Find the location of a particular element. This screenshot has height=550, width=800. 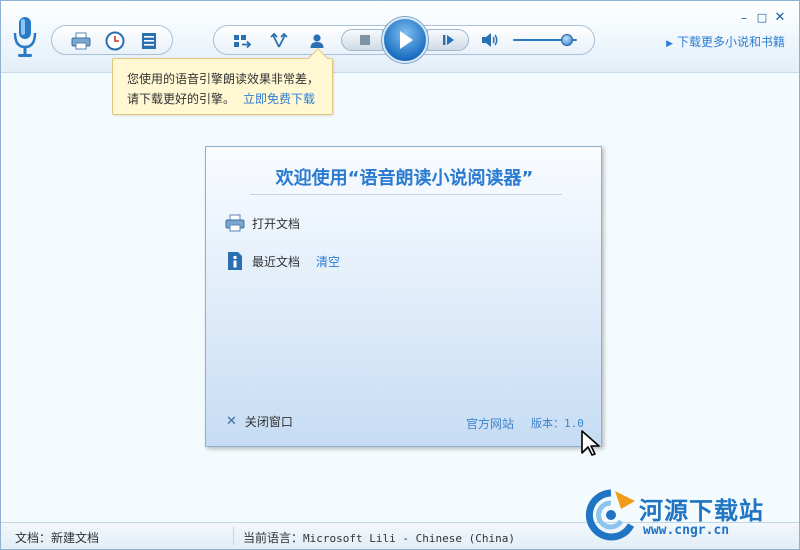

open-document-row: 打开文档 is located at coordinates (262, 223).